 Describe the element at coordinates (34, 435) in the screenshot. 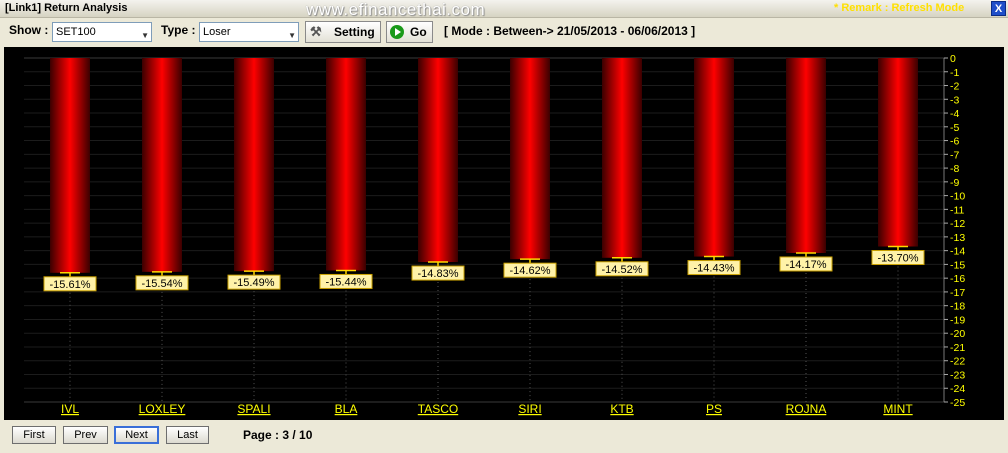

I see `first-page-button: First` at that location.